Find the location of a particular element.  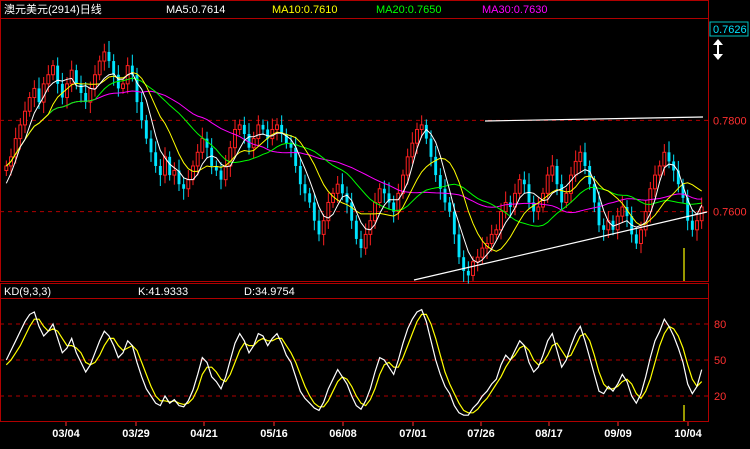

date-tick-label: 03/04 is located at coordinates (66, 434).